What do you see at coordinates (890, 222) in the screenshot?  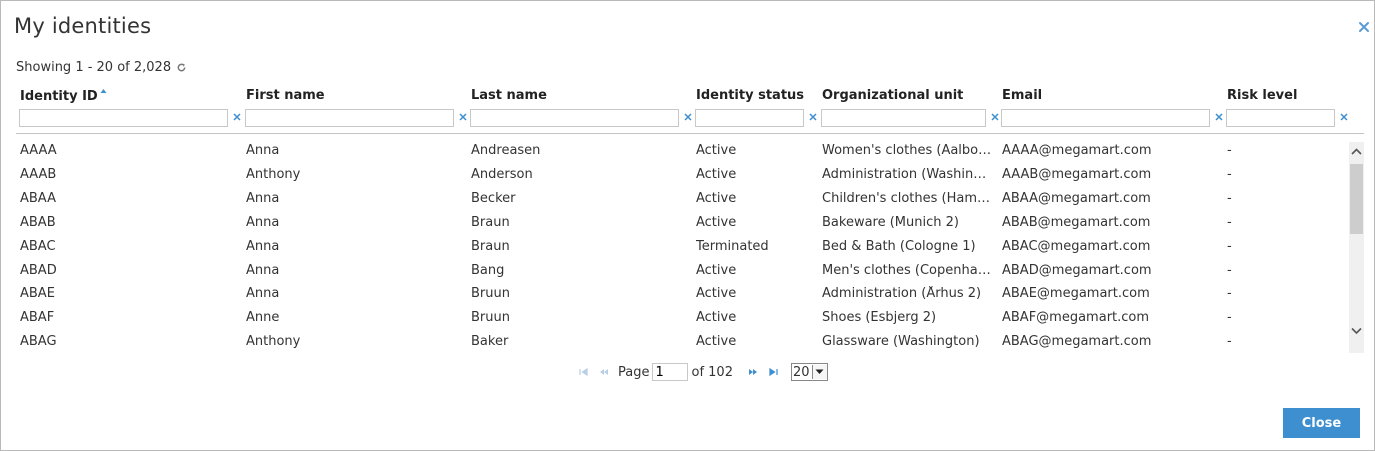 I see `cell-organizational-unit: Bakeware (Munich 2)` at bounding box center [890, 222].